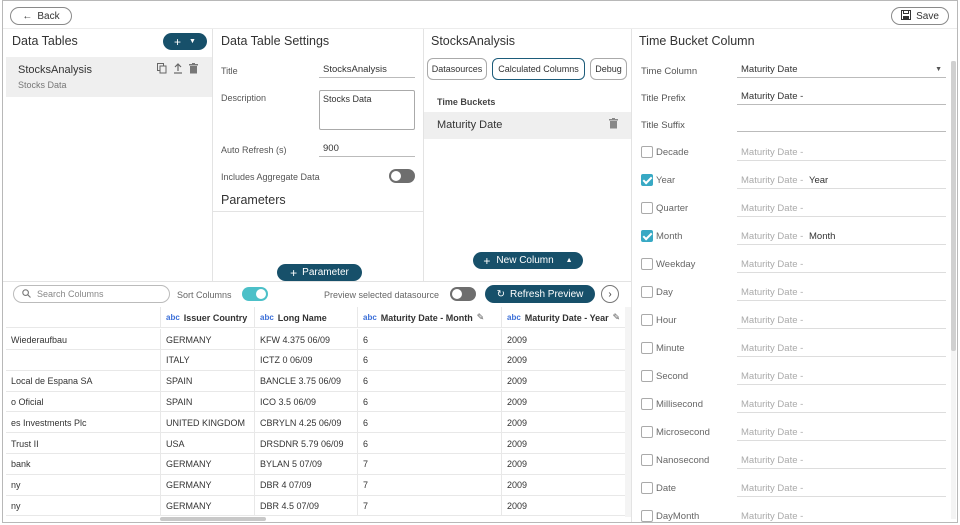  What do you see at coordinates (367, 70) in the screenshot?
I see `title-input: StocksAnalysis` at bounding box center [367, 70].